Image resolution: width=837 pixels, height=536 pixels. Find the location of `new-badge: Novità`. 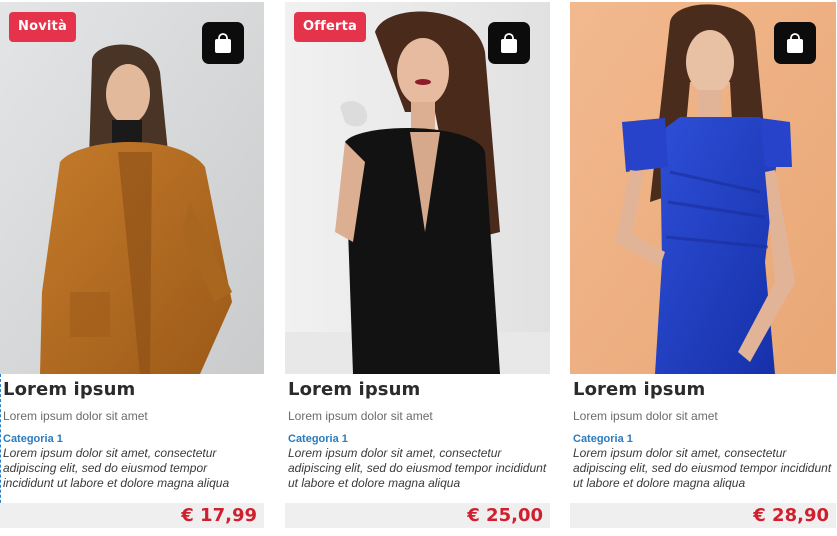

new-badge: Novità is located at coordinates (42, 27).